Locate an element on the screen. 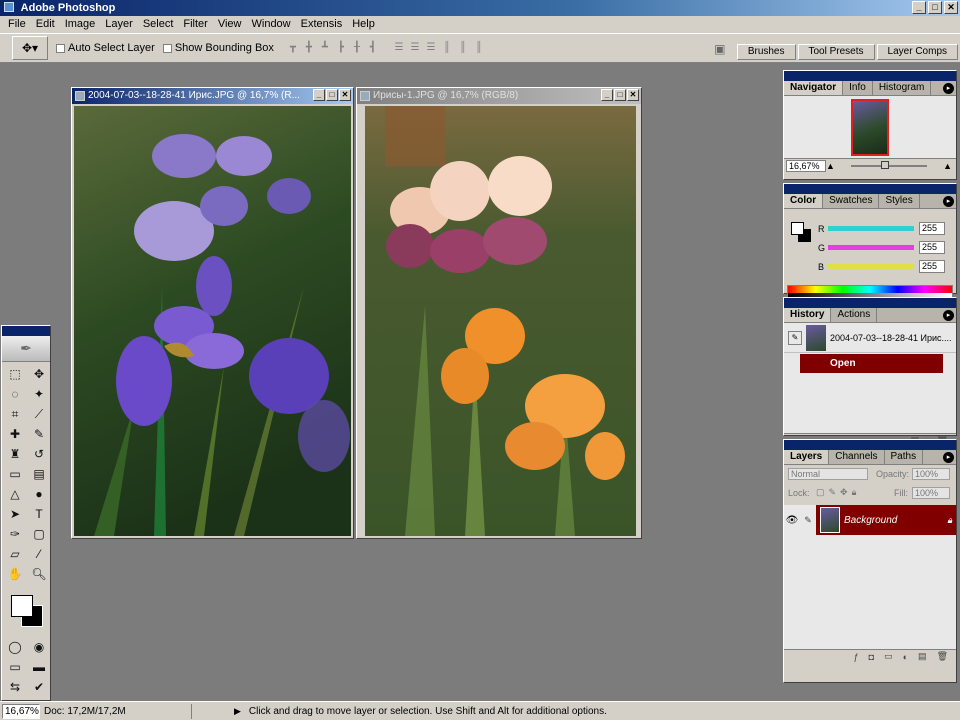 Image resolution: width=960 pixels, height=720 pixels. layer-mask-icon: ◘ is located at coordinates (871, 657).